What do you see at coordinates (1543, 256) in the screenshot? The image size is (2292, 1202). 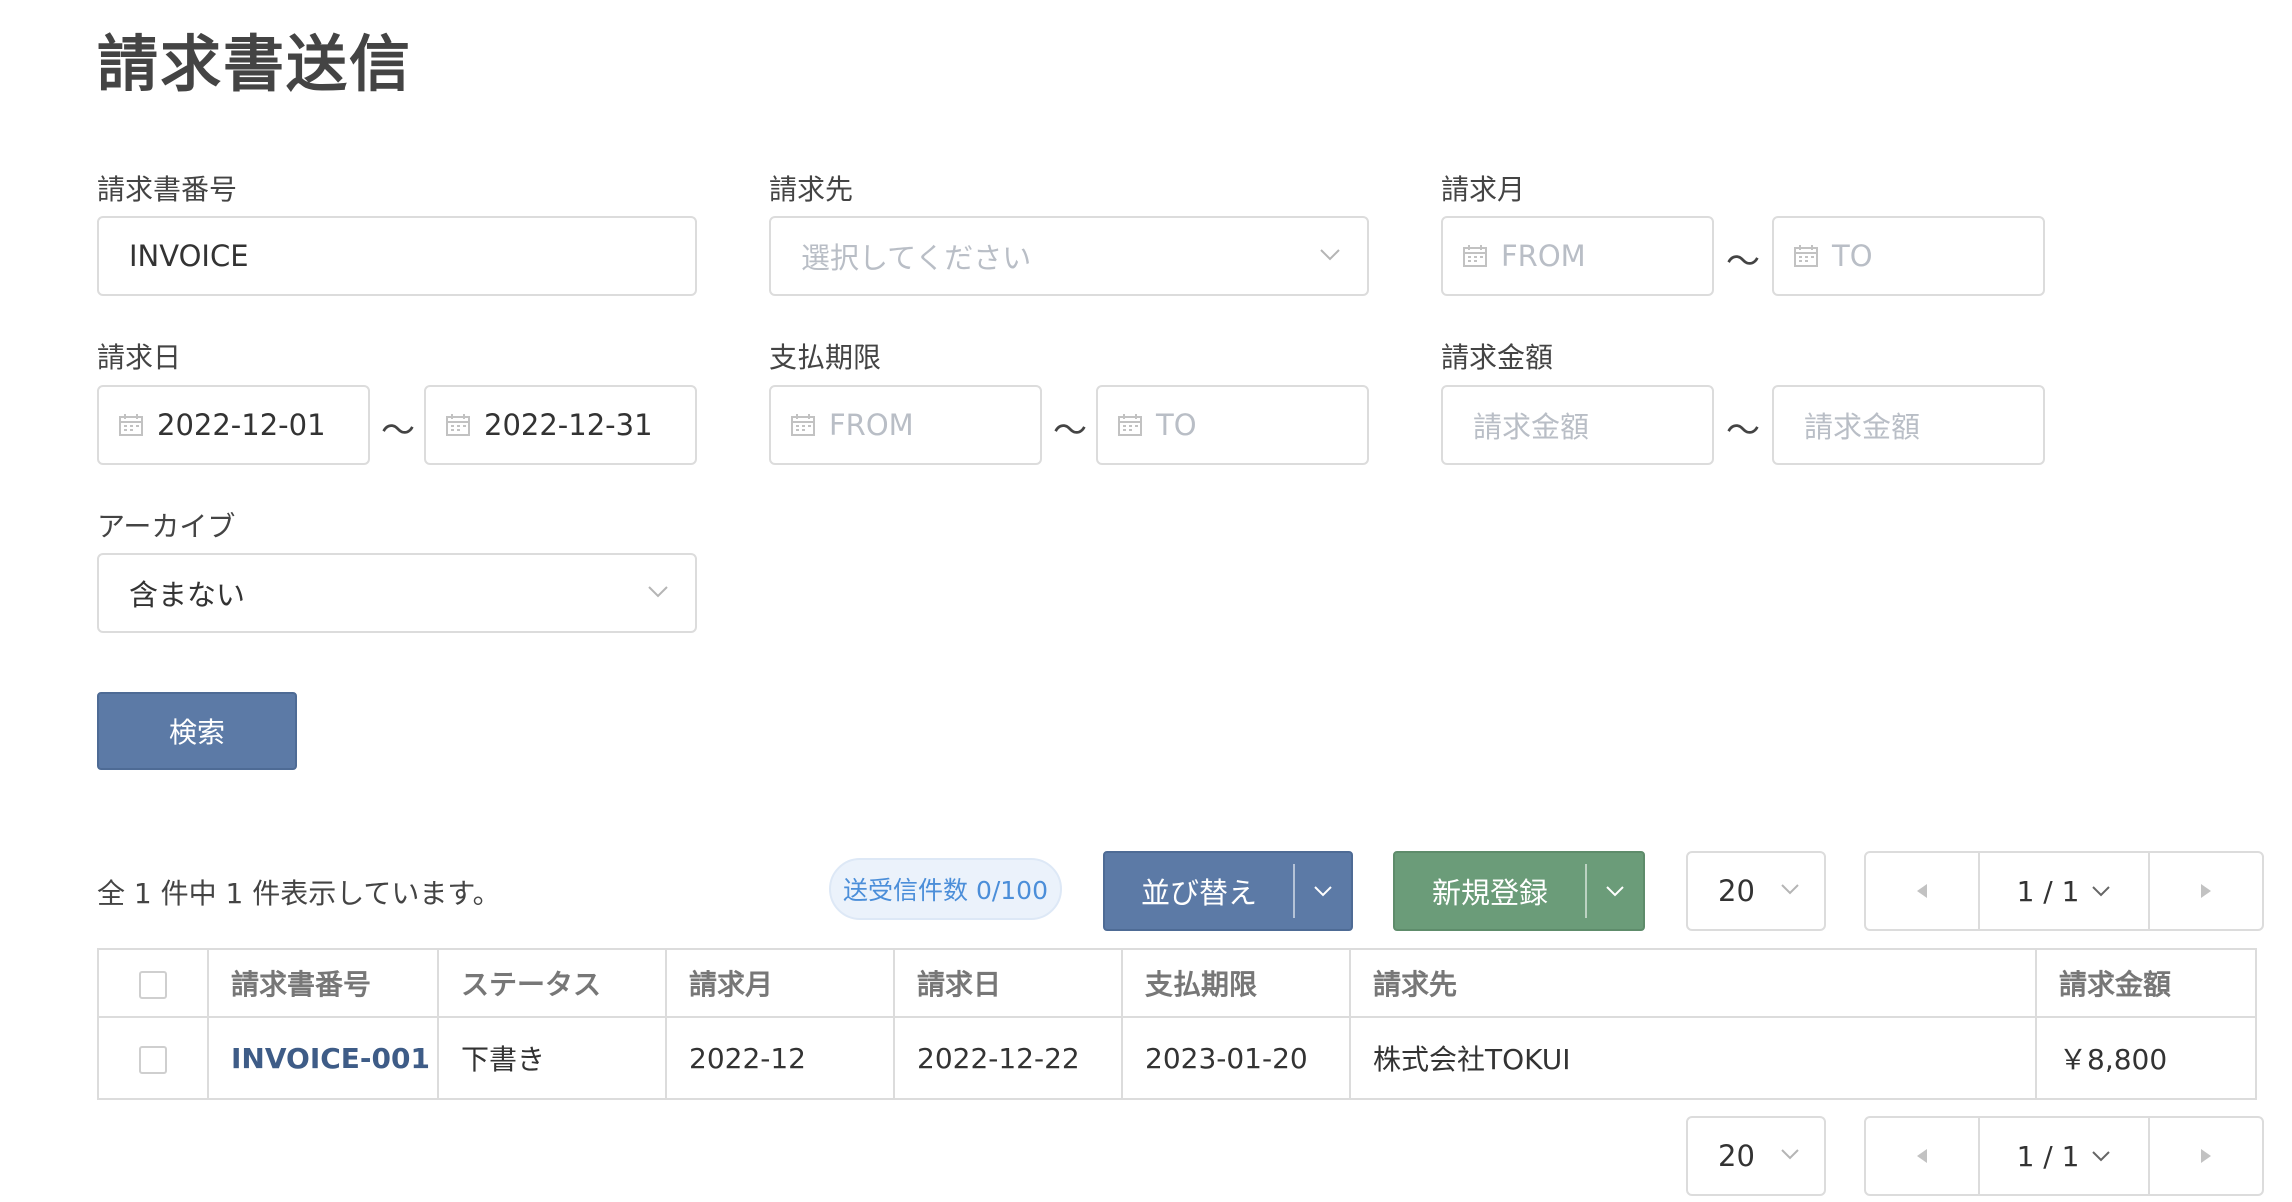 I see `billing-month-from-placeholder: FROM` at bounding box center [1543, 256].